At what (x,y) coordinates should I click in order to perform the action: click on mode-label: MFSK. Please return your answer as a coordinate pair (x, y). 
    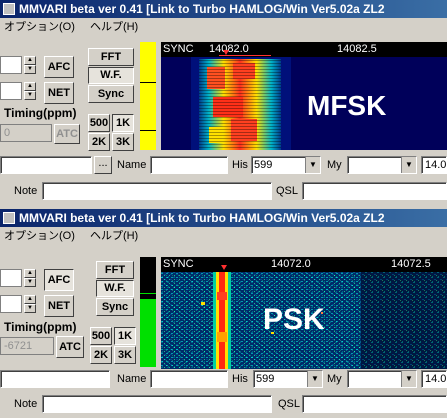
    Looking at the image, I should click on (347, 105).